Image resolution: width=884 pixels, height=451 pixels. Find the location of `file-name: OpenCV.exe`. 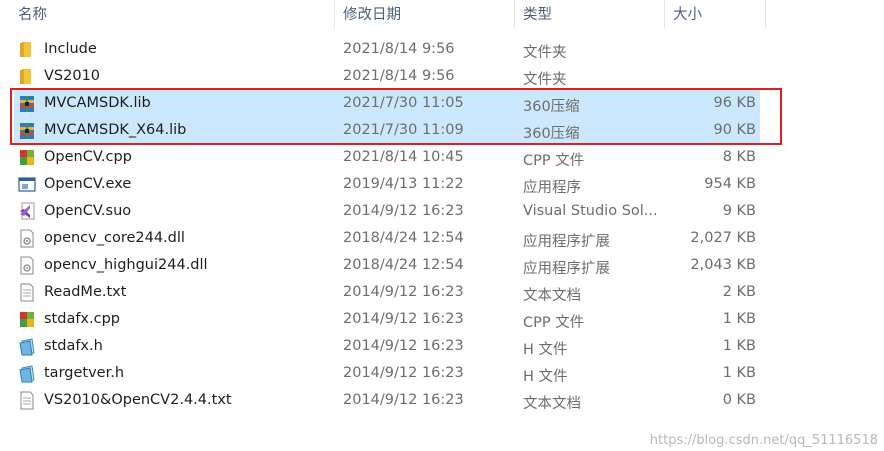

file-name: OpenCV.exe is located at coordinates (88, 184).